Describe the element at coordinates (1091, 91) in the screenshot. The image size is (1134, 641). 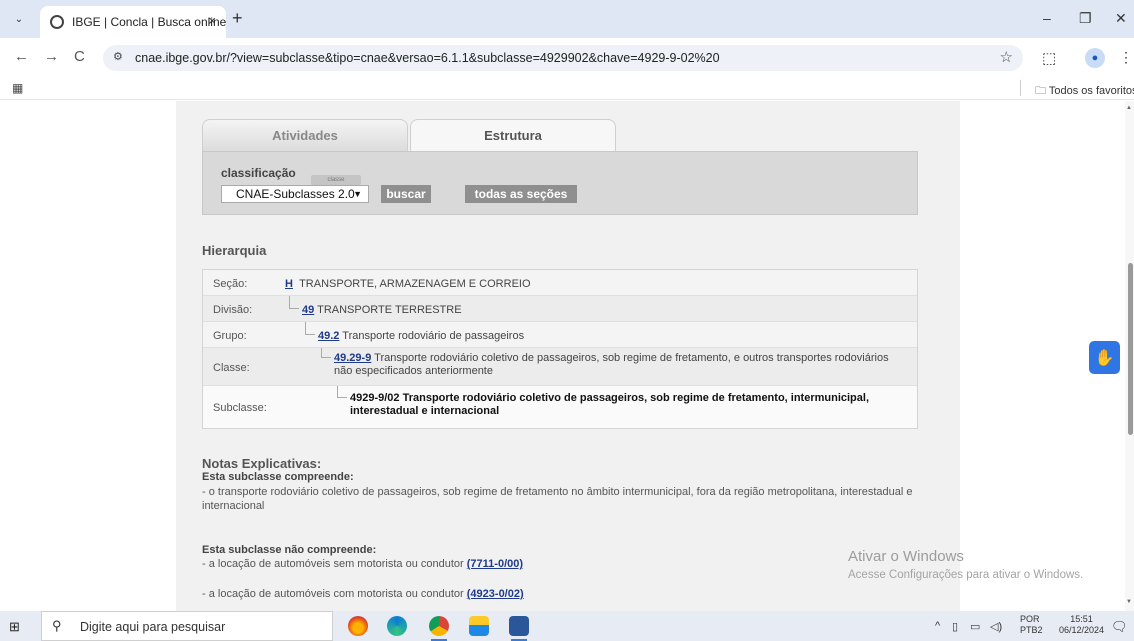
I see `all-bookmarks-label: Todos os favoritos` at that location.